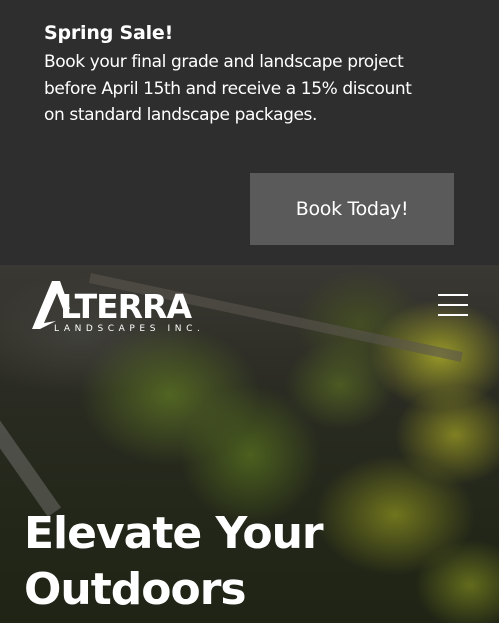  Describe the element at coordinates (109, 33) in the screenshot. I see `promo-title: Spring Sale!` at that location.